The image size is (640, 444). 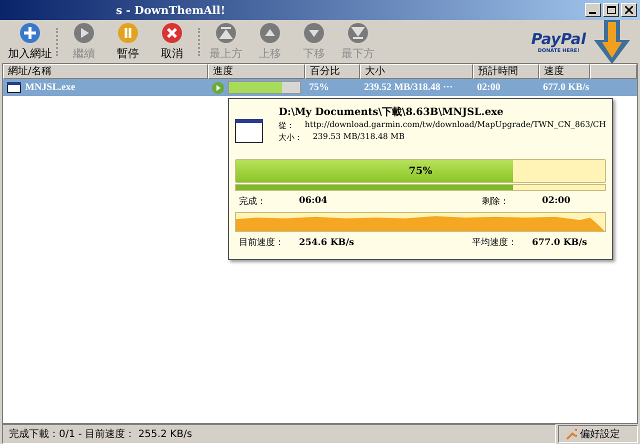 I want to click on preferences-button: 偏好設定, so click(x=598, y=434).